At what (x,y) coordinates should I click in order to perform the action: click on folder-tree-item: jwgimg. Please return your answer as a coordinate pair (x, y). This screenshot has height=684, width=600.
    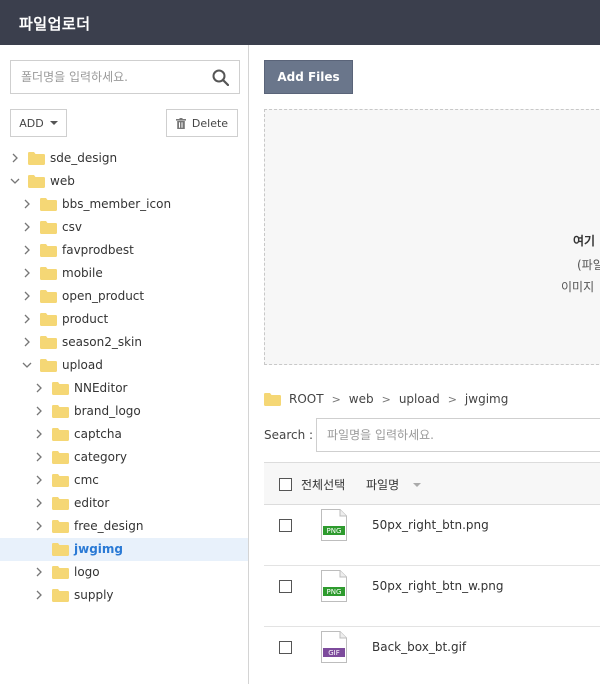
    Looking at the image, I should click on (124, 549).